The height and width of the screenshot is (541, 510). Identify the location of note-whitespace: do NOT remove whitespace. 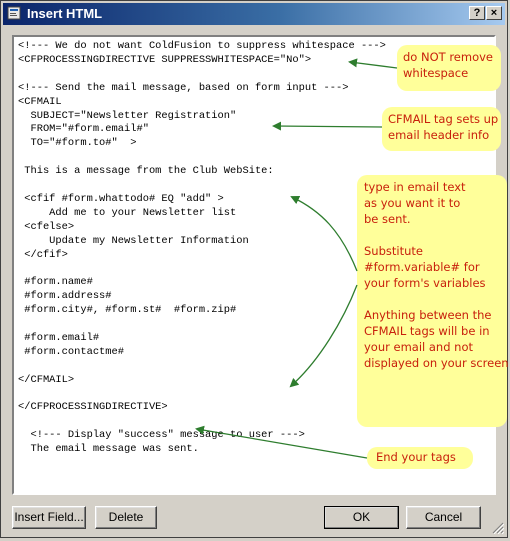
(449, 68).